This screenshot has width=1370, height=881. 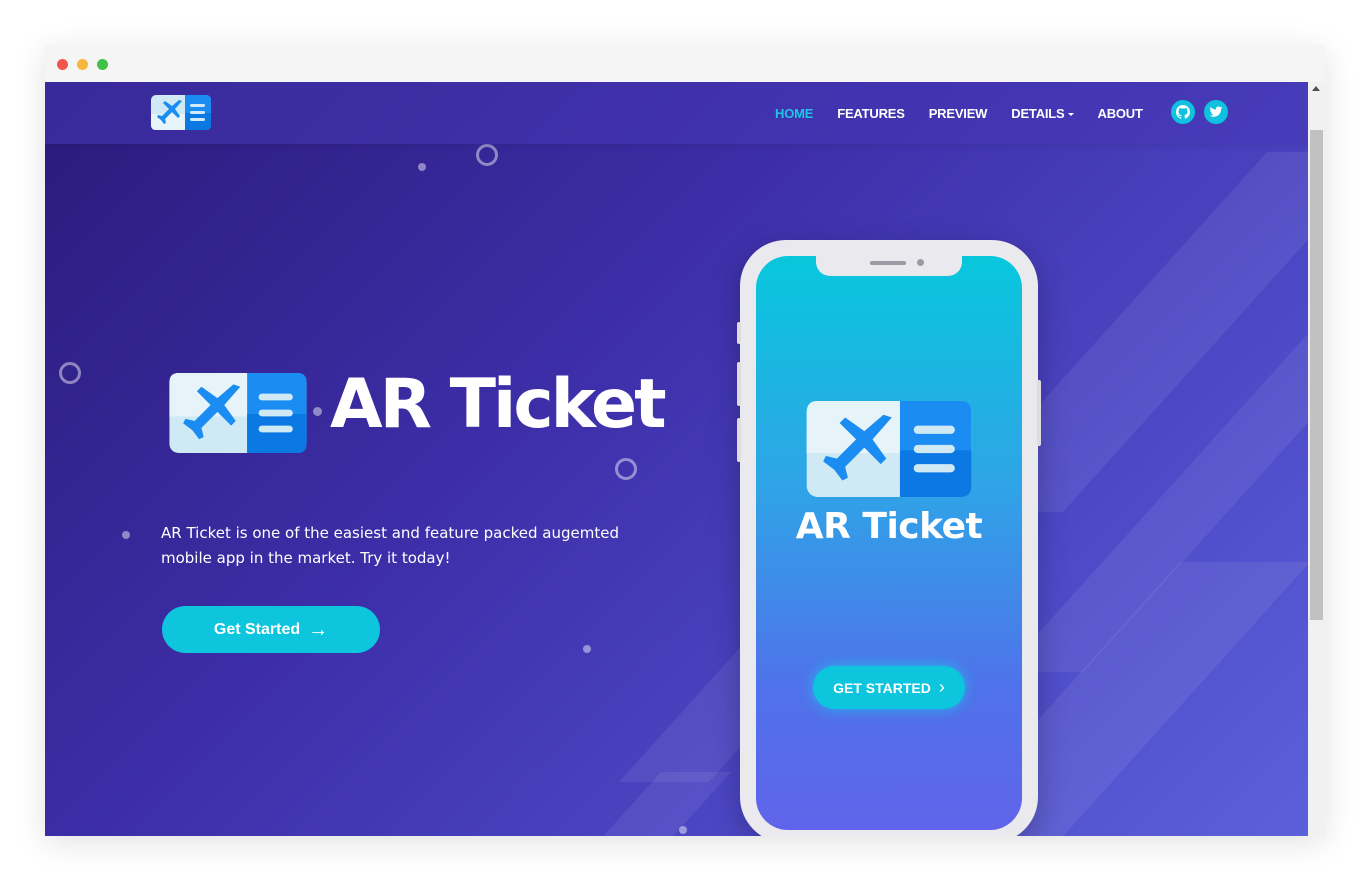 I want to click on page-scrollbar, so click(x=1316, y=459).